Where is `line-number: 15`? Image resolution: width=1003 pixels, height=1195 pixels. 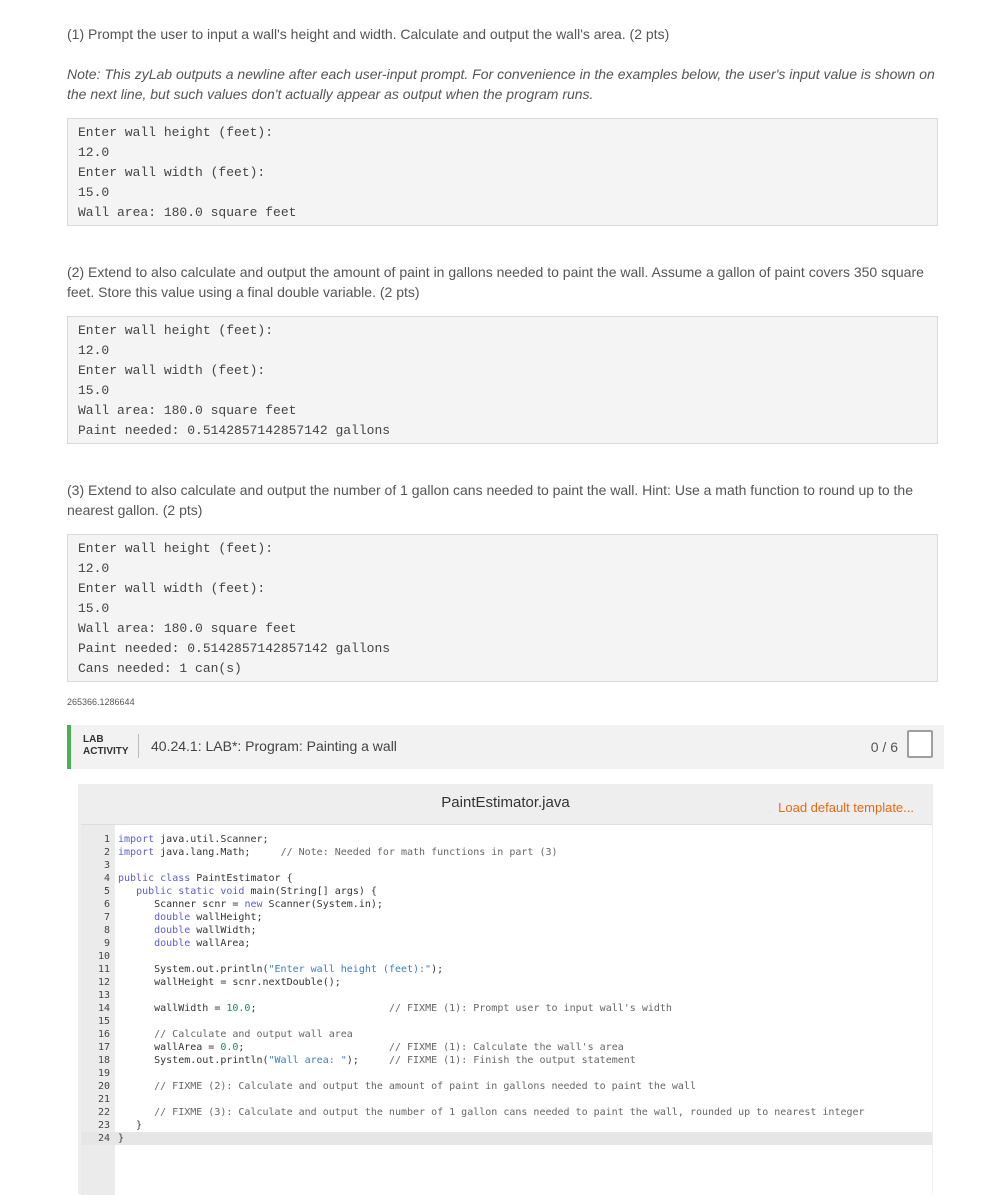
line-number: 15 is located at coordinates (103, 1021).